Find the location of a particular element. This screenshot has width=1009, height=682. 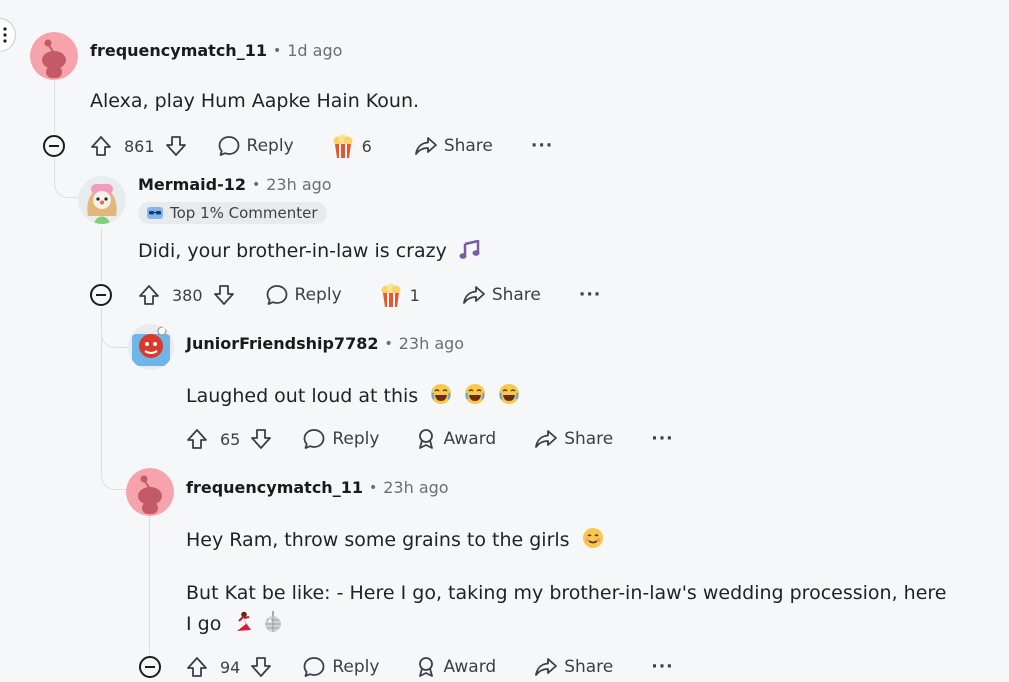

flair-label: Top 1% Commenter is located at coordinates (244, 213).